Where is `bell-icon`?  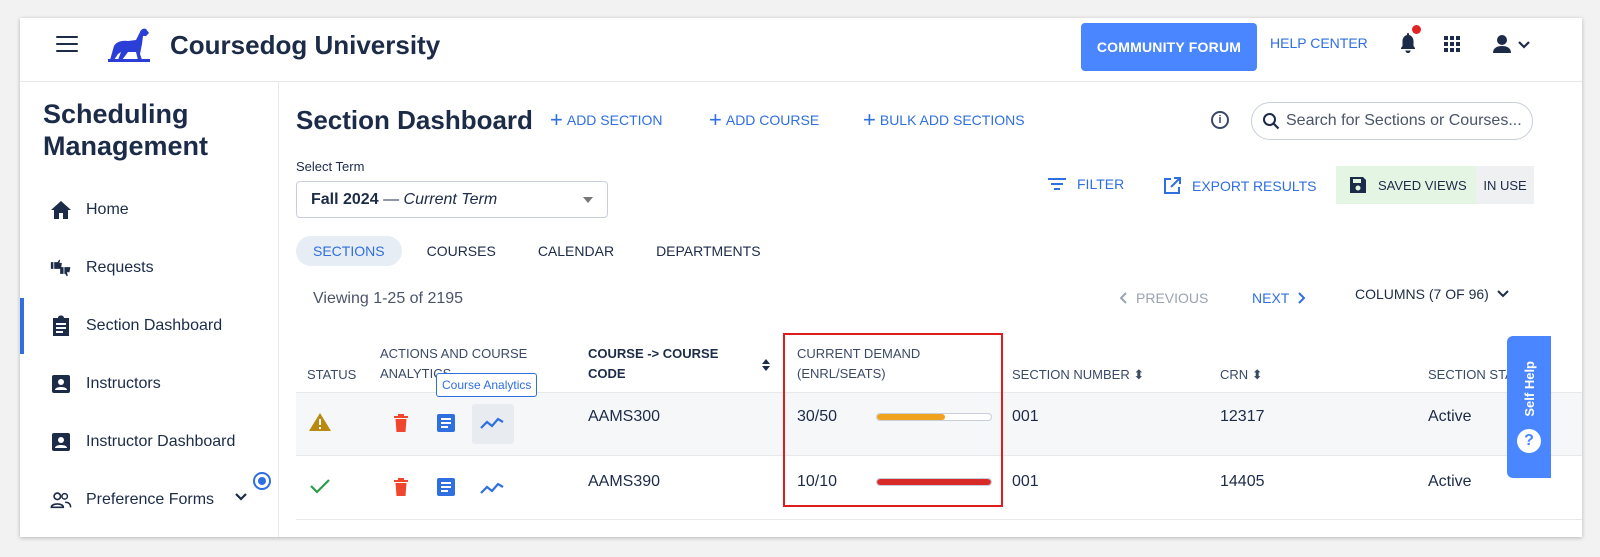
bell-icon is located at coordinates (1408, 43).